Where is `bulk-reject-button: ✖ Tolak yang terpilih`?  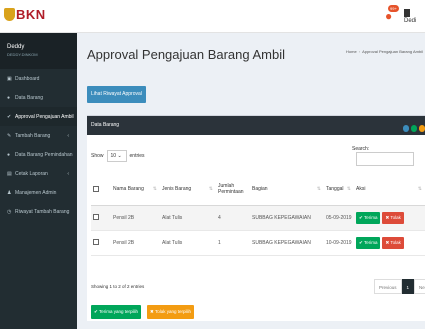
bulk-reject-button: ✖ Tolak yang terpilih is located at coordinates (170, 312).